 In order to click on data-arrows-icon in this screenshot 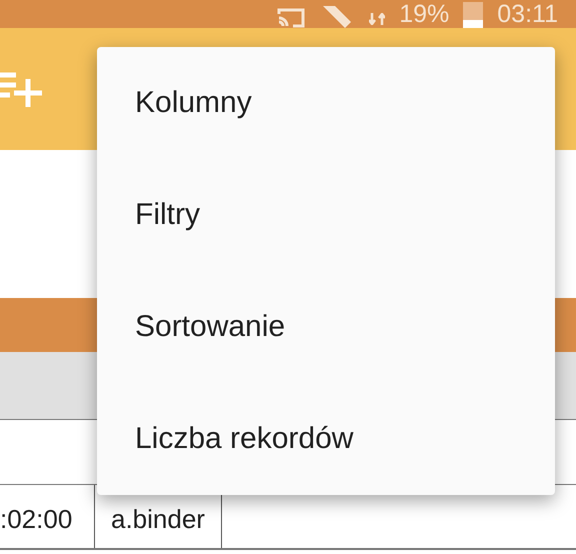, I will do `click(377, 19)`.